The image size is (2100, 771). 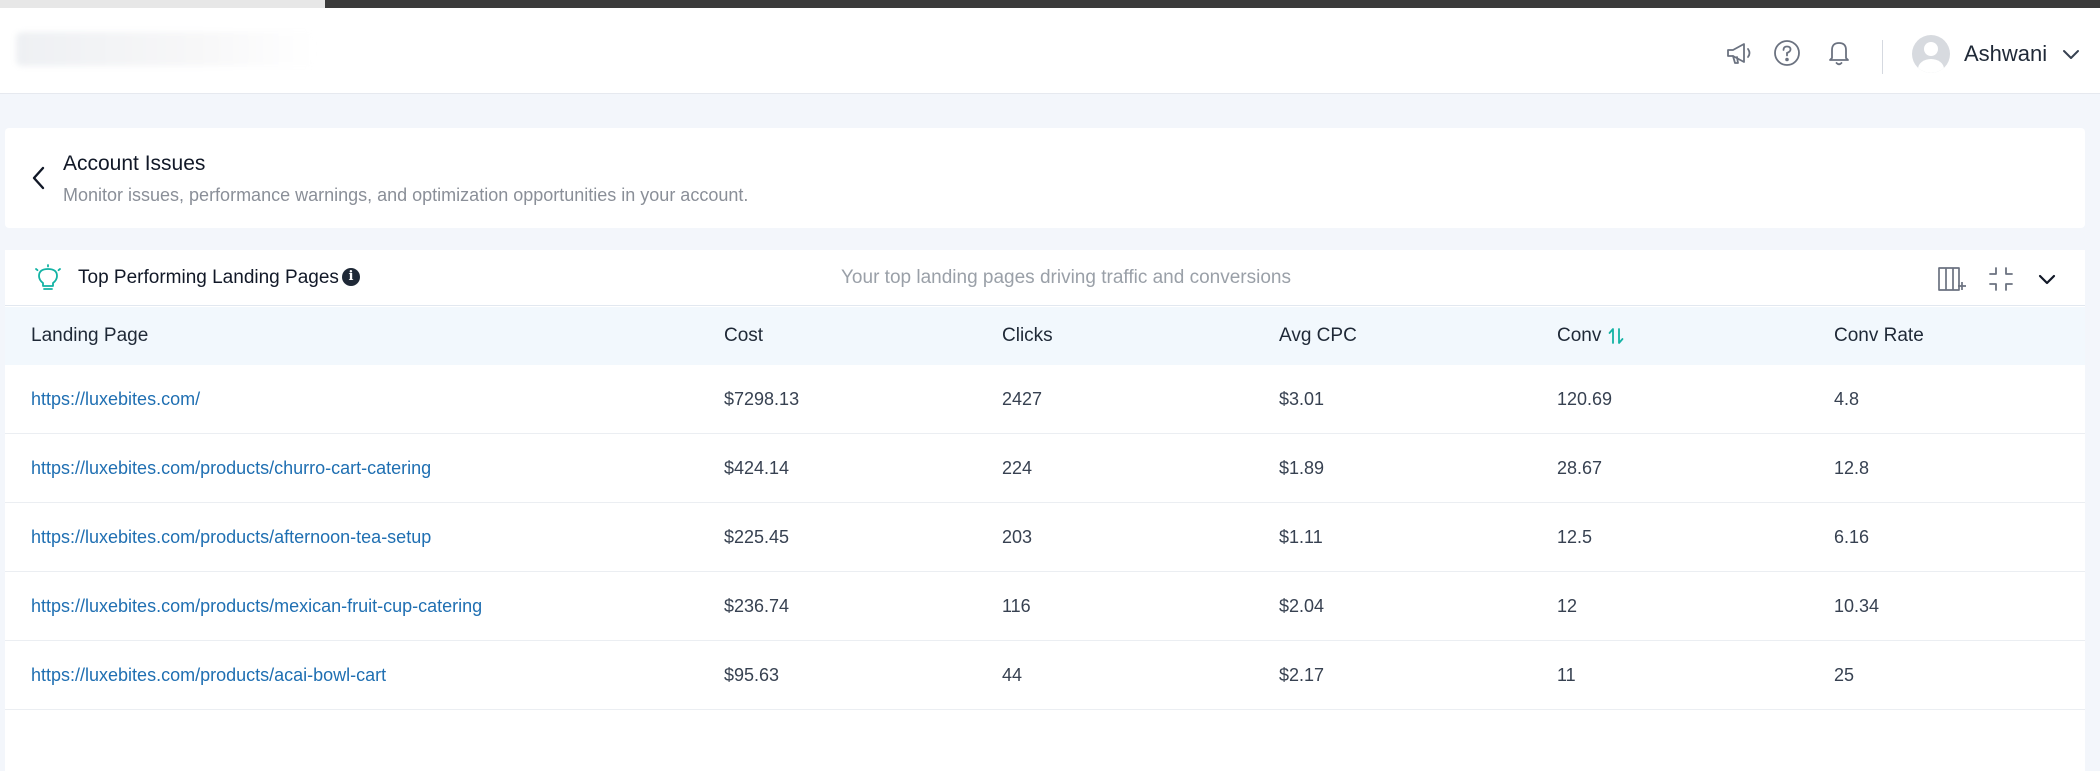 I want to click on cell-conv-rate: 4.8, so click(x=1847, y=399).